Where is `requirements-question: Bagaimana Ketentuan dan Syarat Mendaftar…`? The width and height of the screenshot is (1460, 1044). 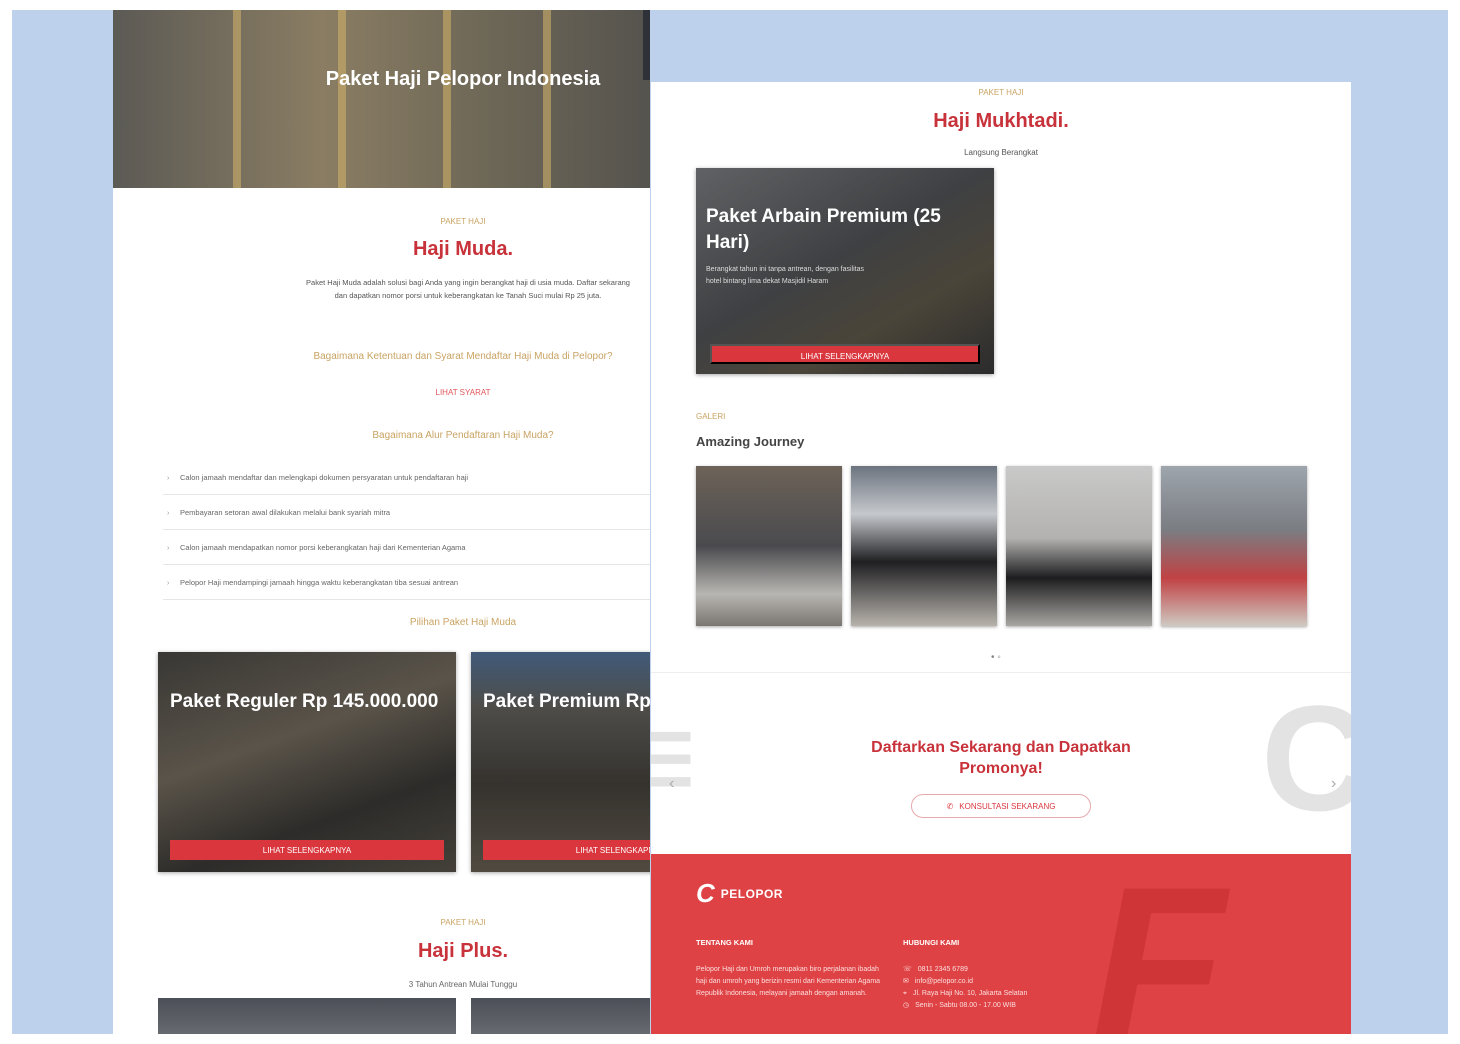 requirements-question: Bagaimana Ketentuan dan Syarat Mendaftar… is located at coordinates (463, 356).